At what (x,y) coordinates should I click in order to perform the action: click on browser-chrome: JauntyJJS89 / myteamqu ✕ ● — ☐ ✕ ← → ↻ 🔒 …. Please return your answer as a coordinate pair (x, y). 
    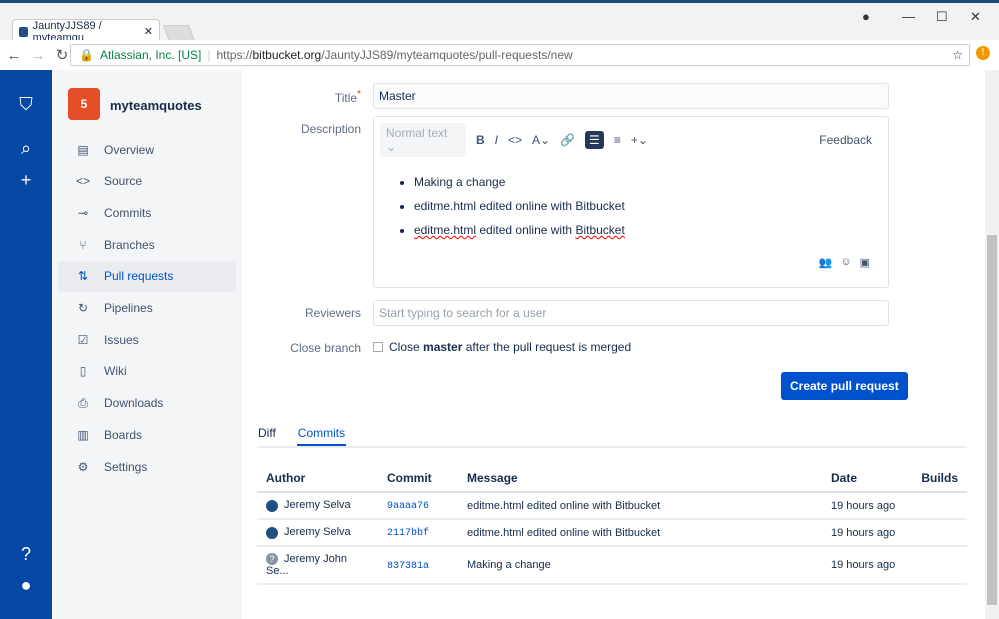
    Looking at the image, I should click on (499, 35).